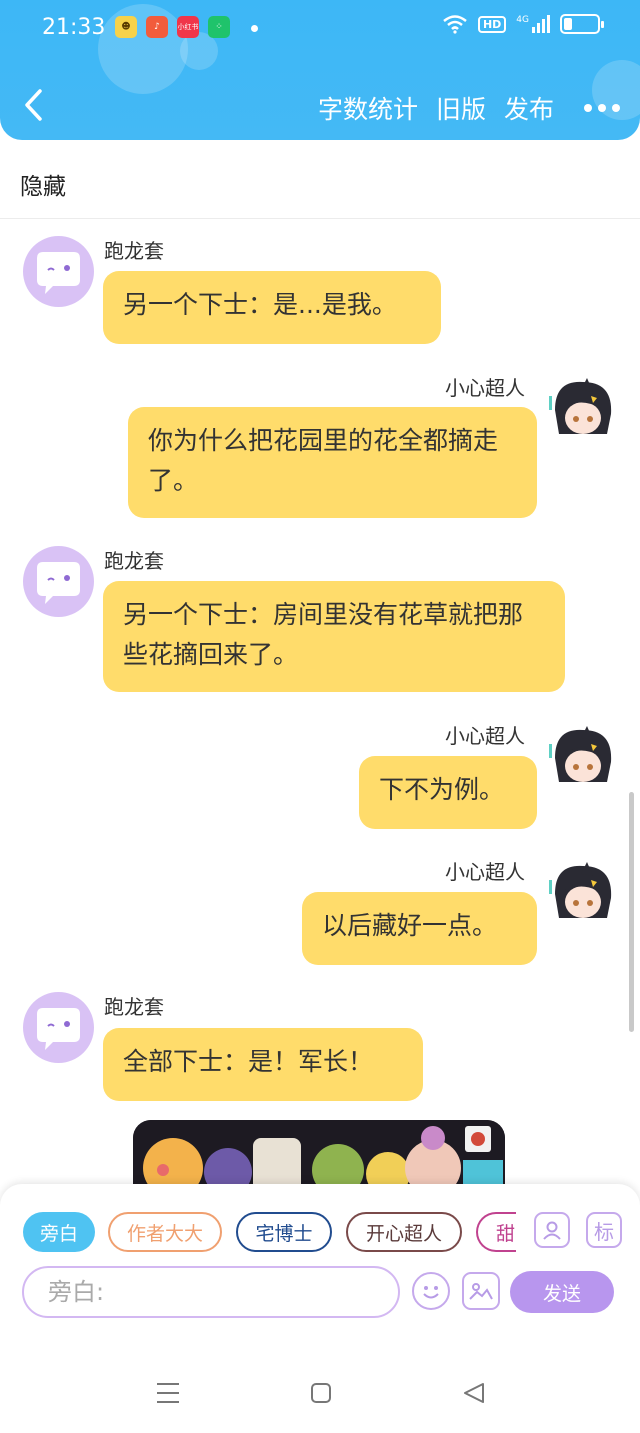 This screenshot has width=640, height=1433. I want to click on xiaohongshu-app-icon: 小红书, so click(188, 27).